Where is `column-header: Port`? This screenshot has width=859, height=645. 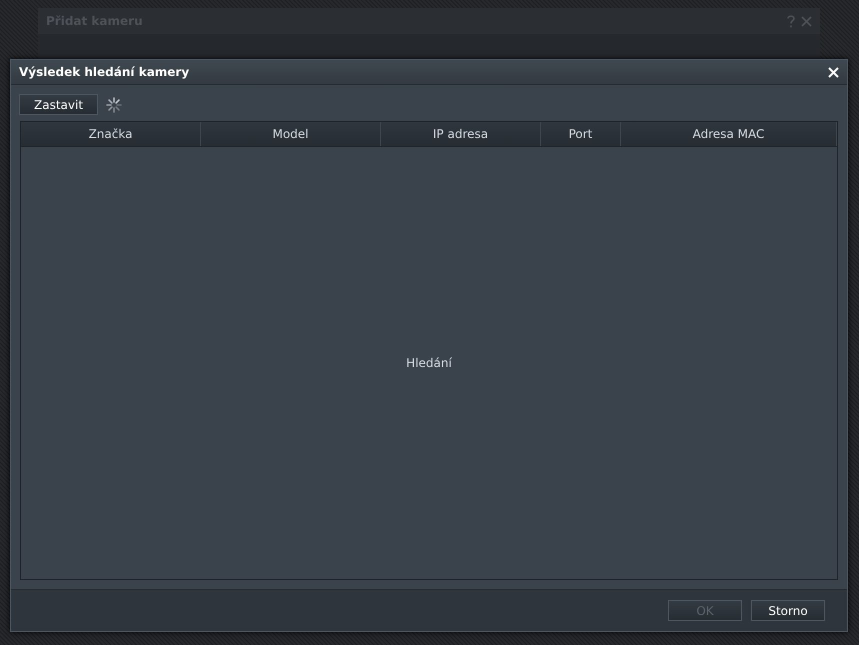
column-header: Port is located at coordinates (581, 134).